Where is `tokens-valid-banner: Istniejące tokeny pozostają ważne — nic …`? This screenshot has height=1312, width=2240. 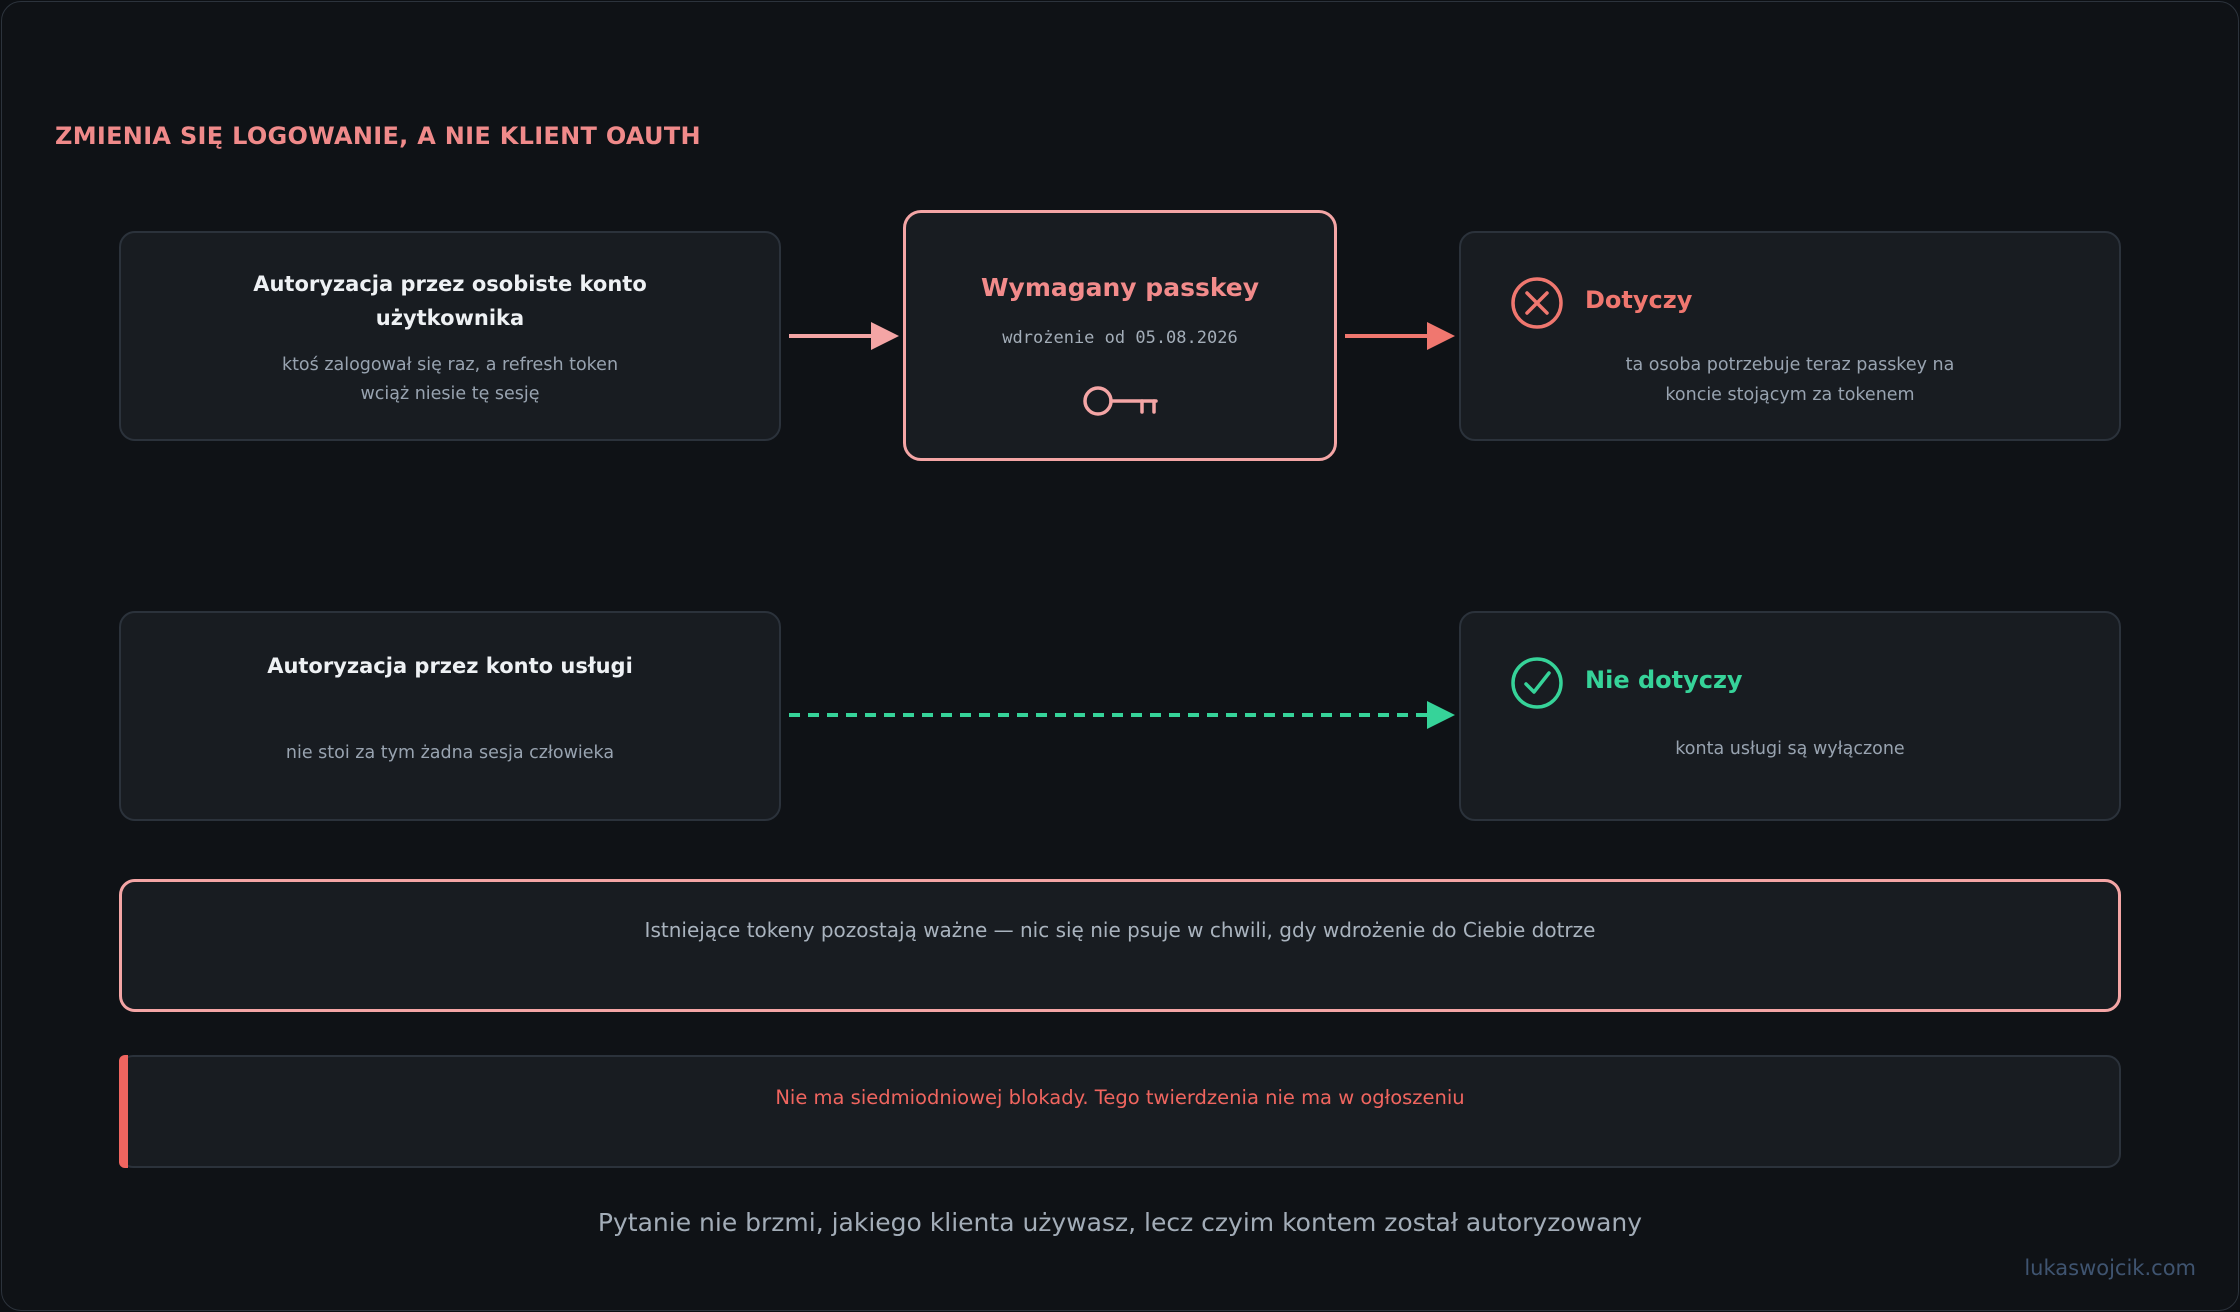
tokens-valid-banner: Istniejące tokeny pozostają ważne — nic … is located at coordinates (1120, 945).